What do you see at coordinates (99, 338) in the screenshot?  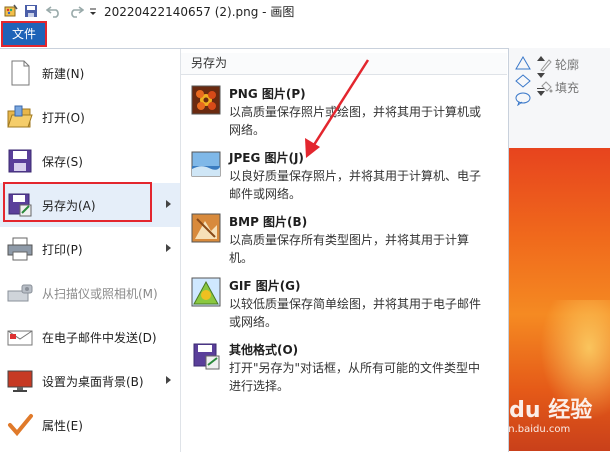 I see `menu-label-email: 在电子邮件中发送(D)` at bounding box center [99, 338].